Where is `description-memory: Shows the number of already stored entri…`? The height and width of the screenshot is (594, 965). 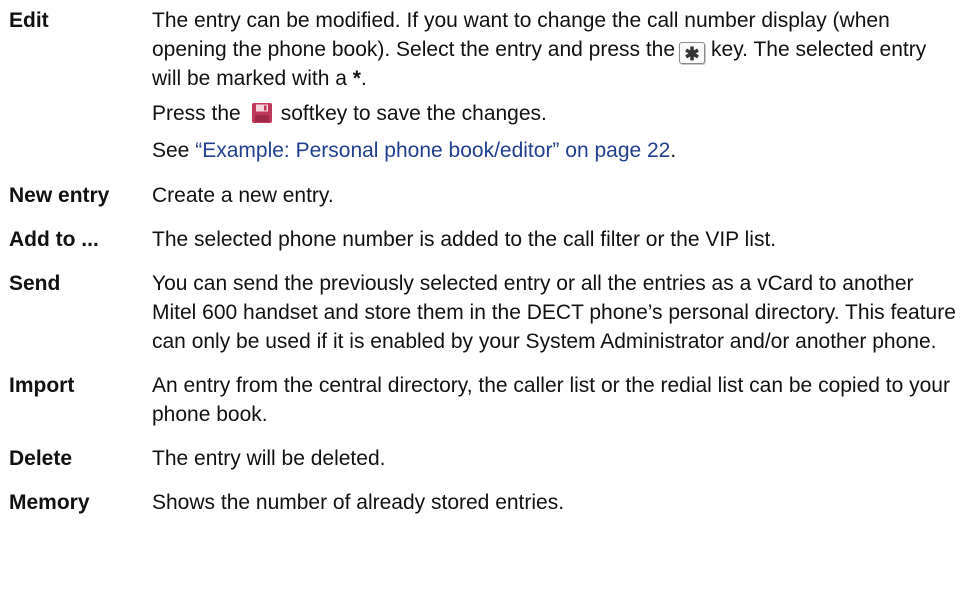 description-memory: Shows the number of already stored entri… is located at coordinates (358, 502).